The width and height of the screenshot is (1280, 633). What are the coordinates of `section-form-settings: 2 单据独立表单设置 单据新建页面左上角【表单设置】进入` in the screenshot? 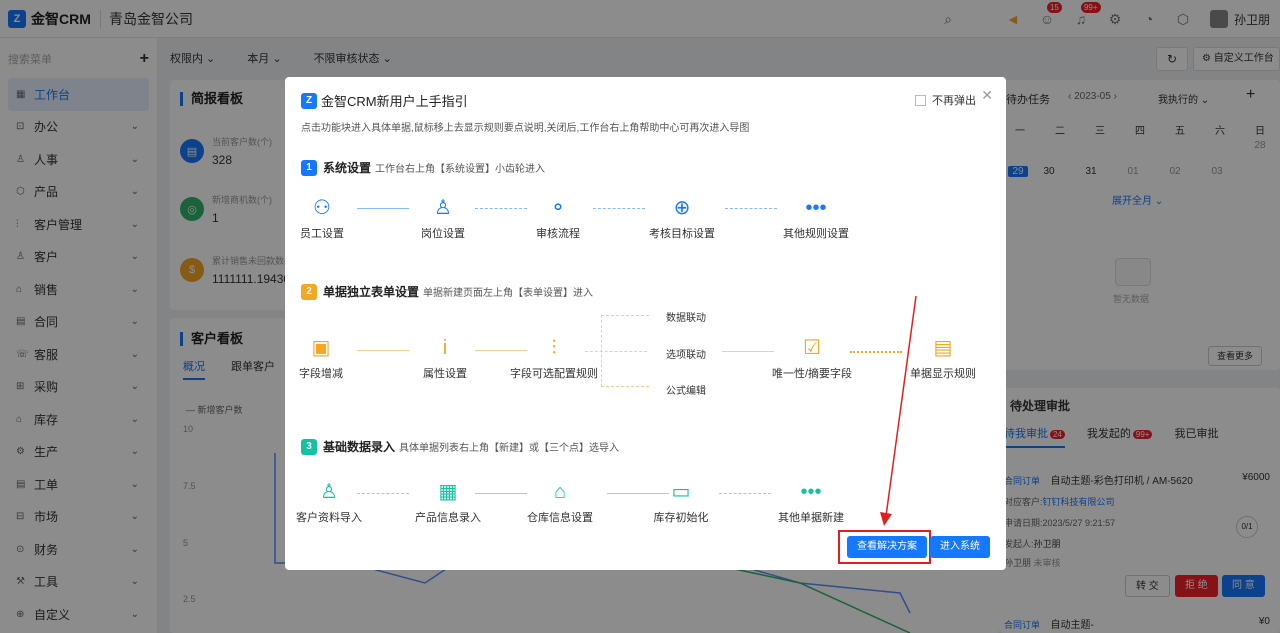 It's located at (447, 291).